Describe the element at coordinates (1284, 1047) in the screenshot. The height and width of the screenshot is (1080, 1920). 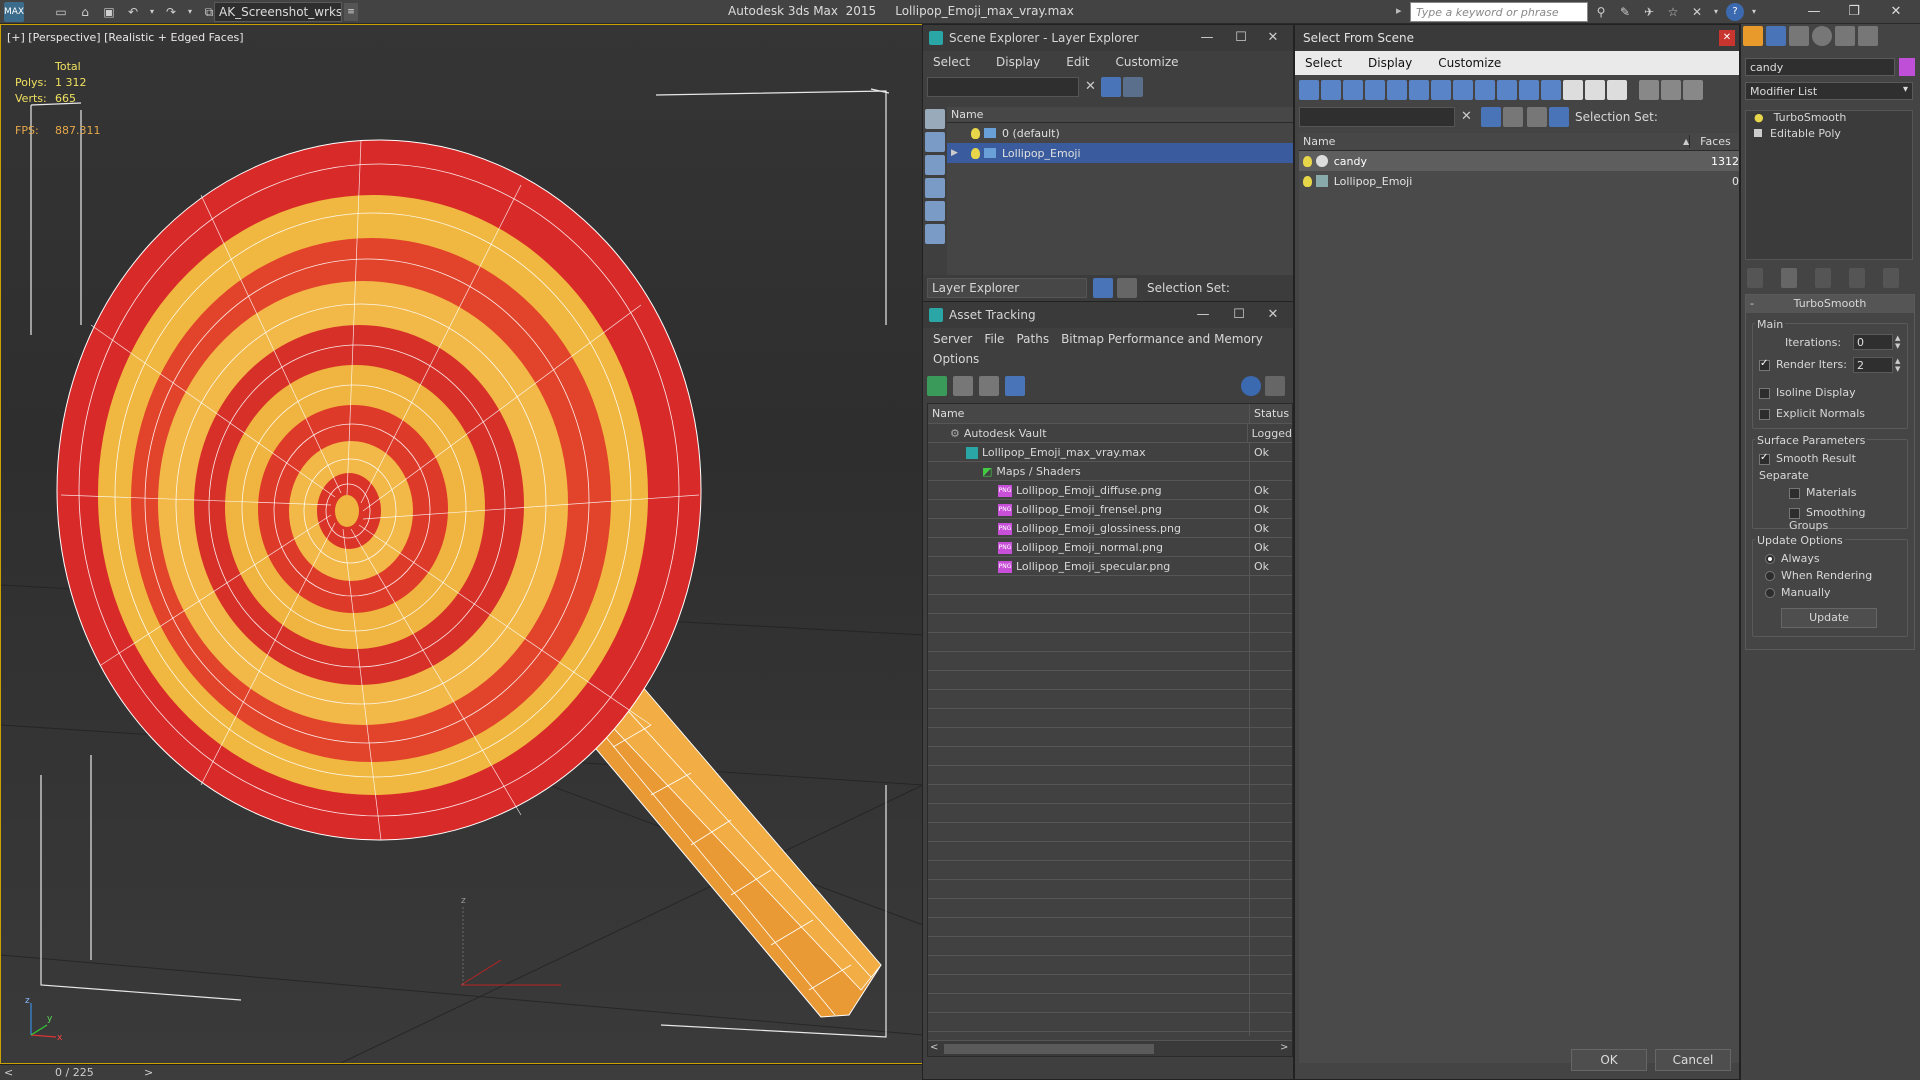
I see `scroll-right-icon: >` at that location.